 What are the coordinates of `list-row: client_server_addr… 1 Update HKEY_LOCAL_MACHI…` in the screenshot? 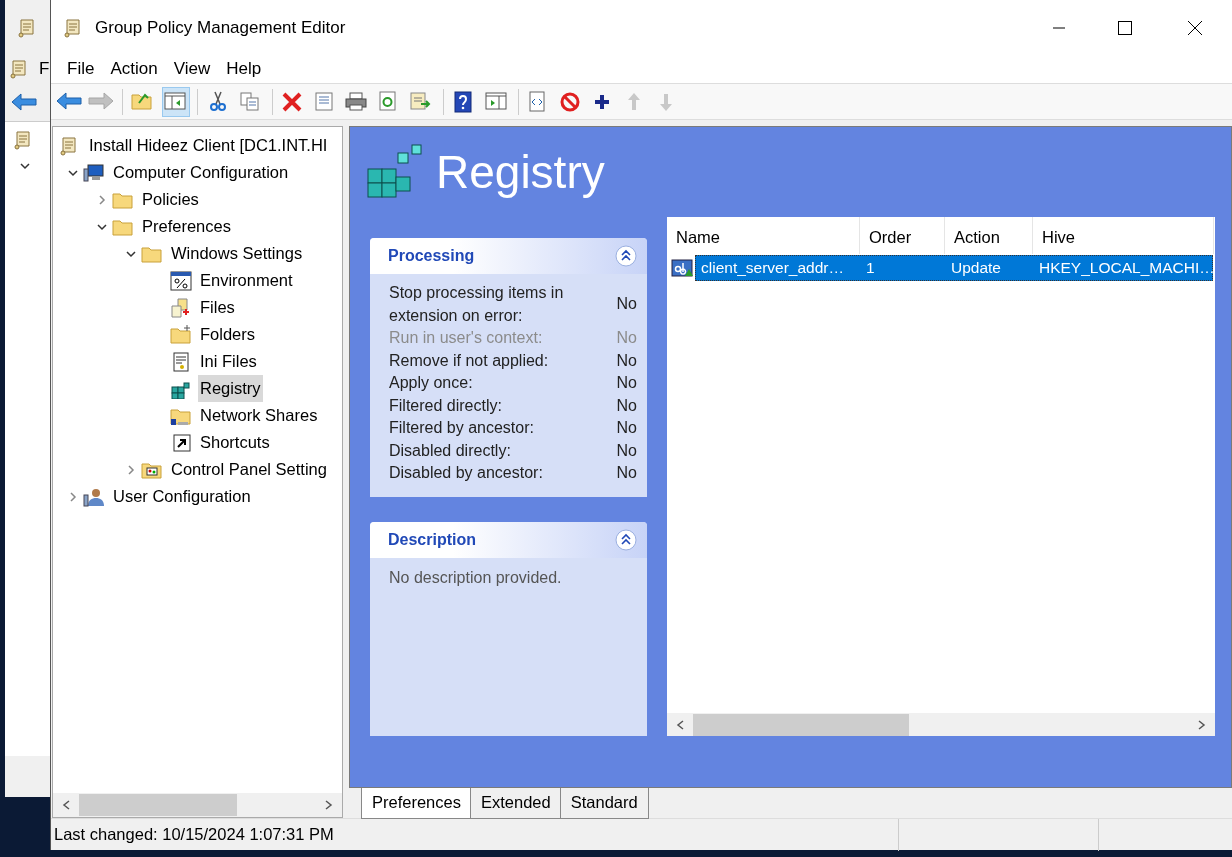 It's located at (954, 267).